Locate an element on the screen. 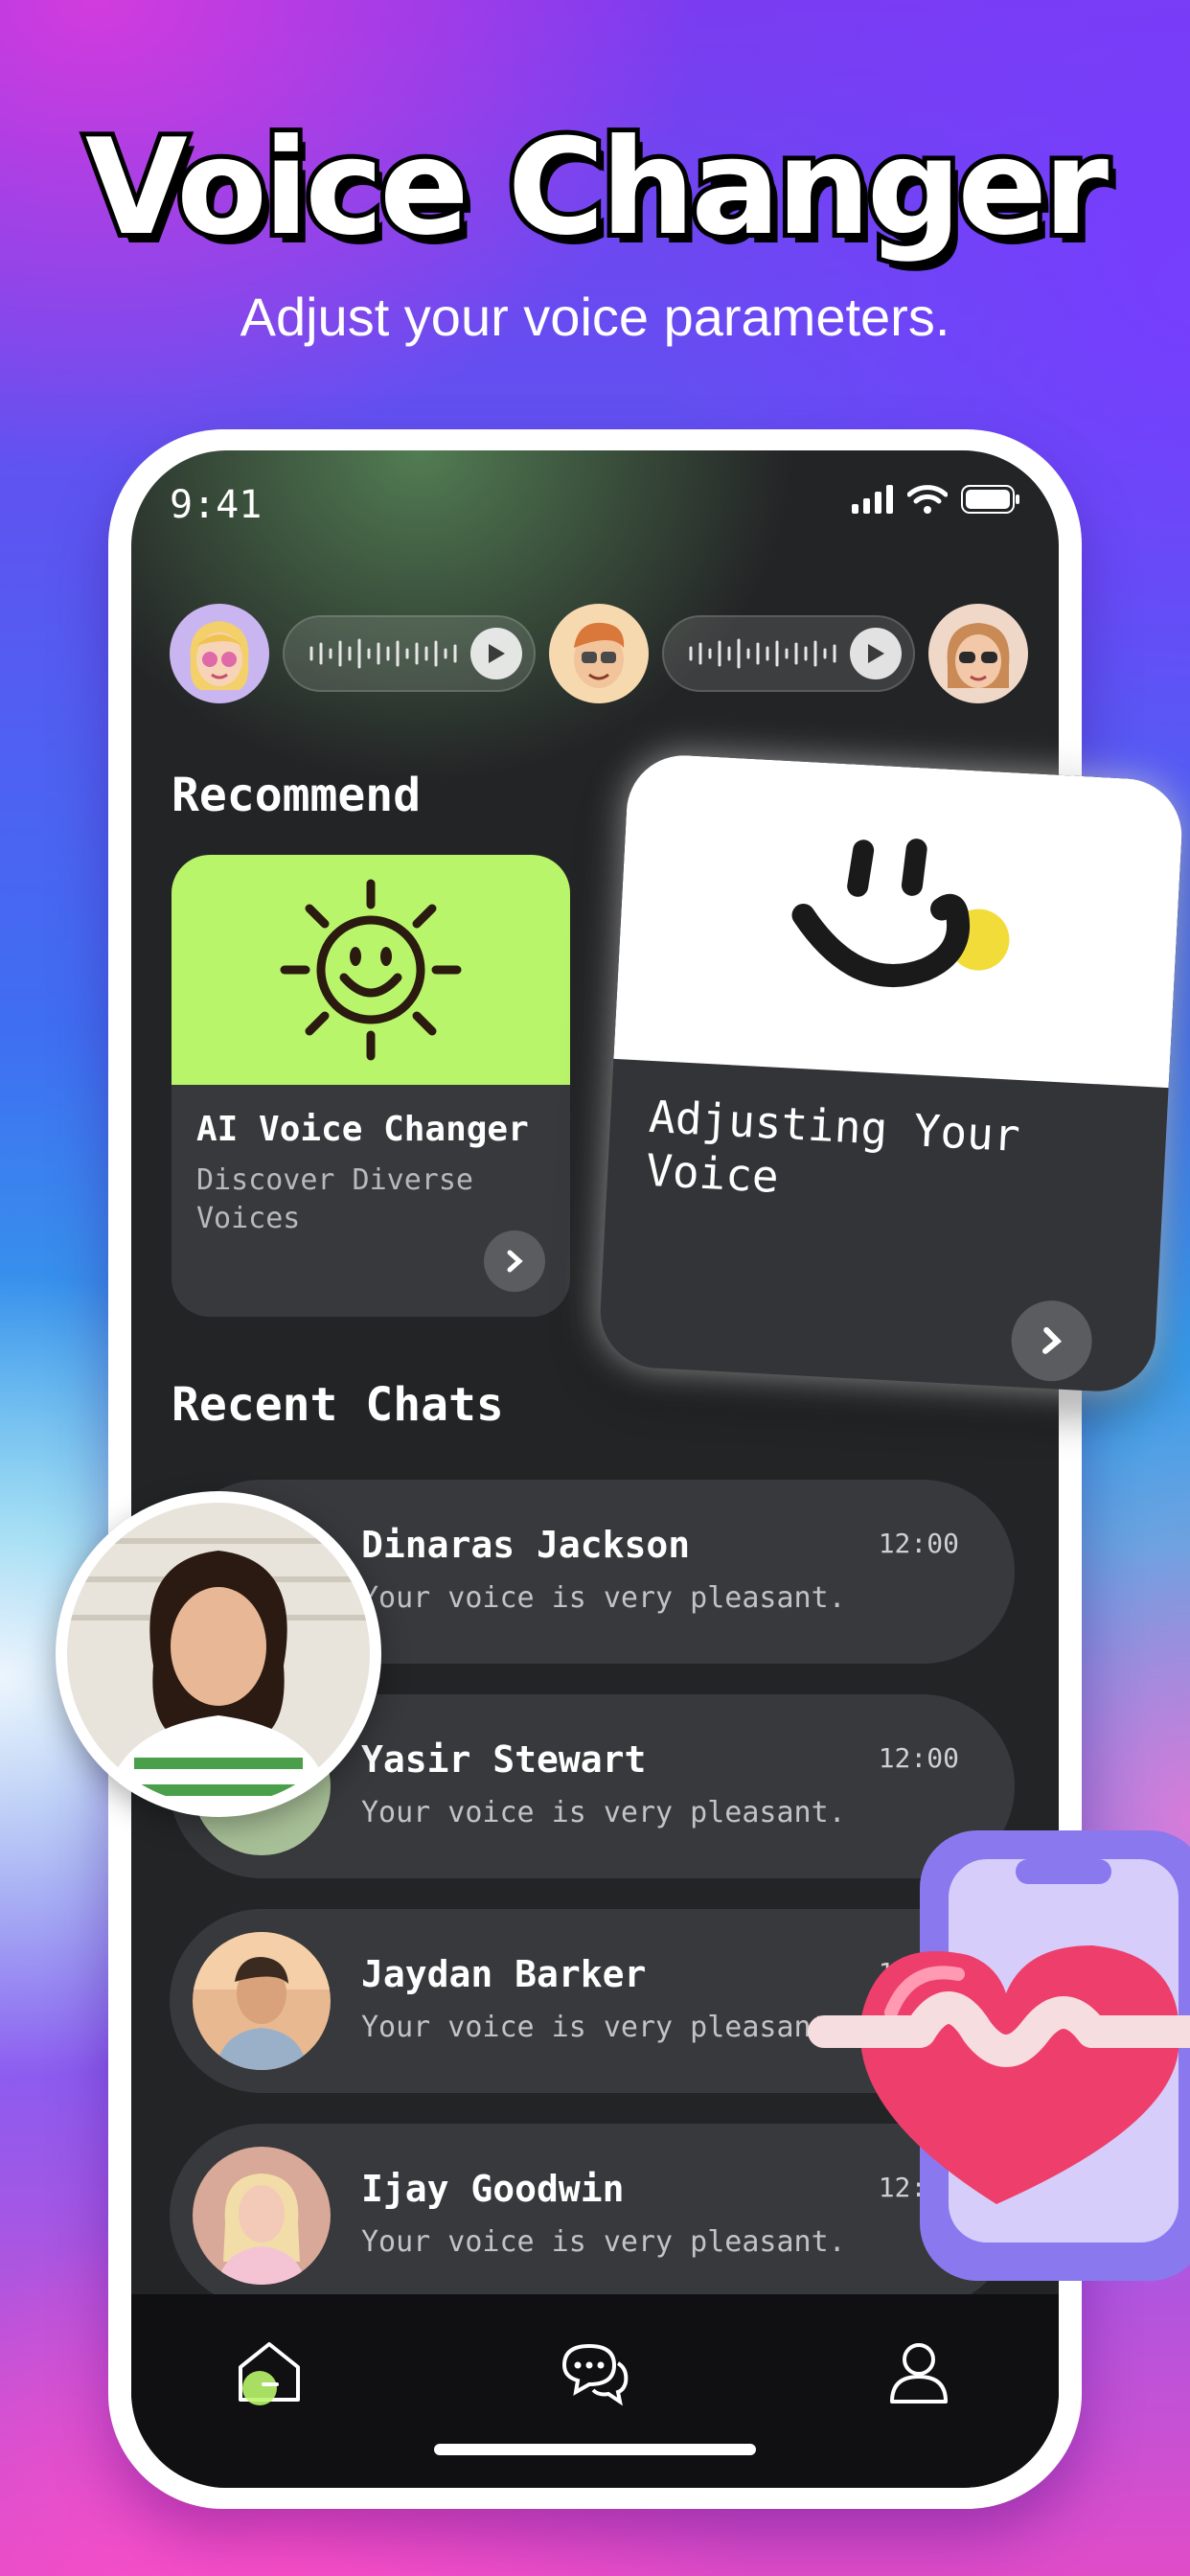 The image size is (1190, 2576). rec-card-title: AI Voice Changer is located at coordinates (363, 1130).